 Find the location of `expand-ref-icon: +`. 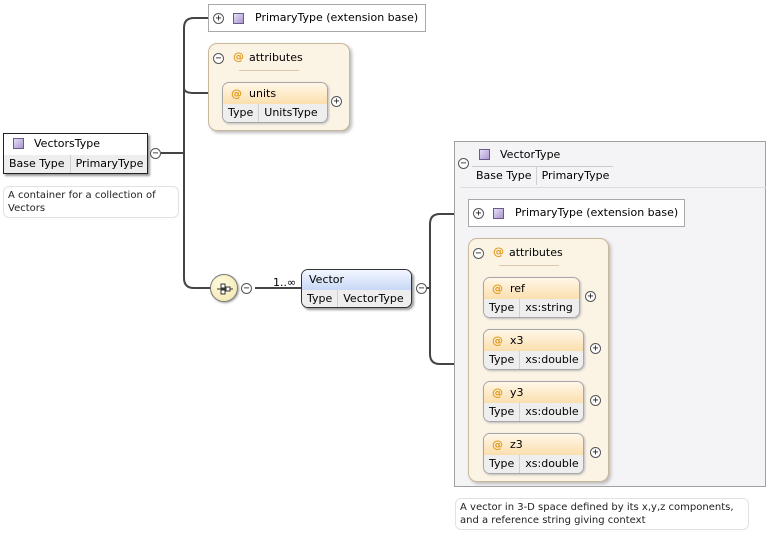

expand-ref-icon: + is located at coordinates (590, 296).